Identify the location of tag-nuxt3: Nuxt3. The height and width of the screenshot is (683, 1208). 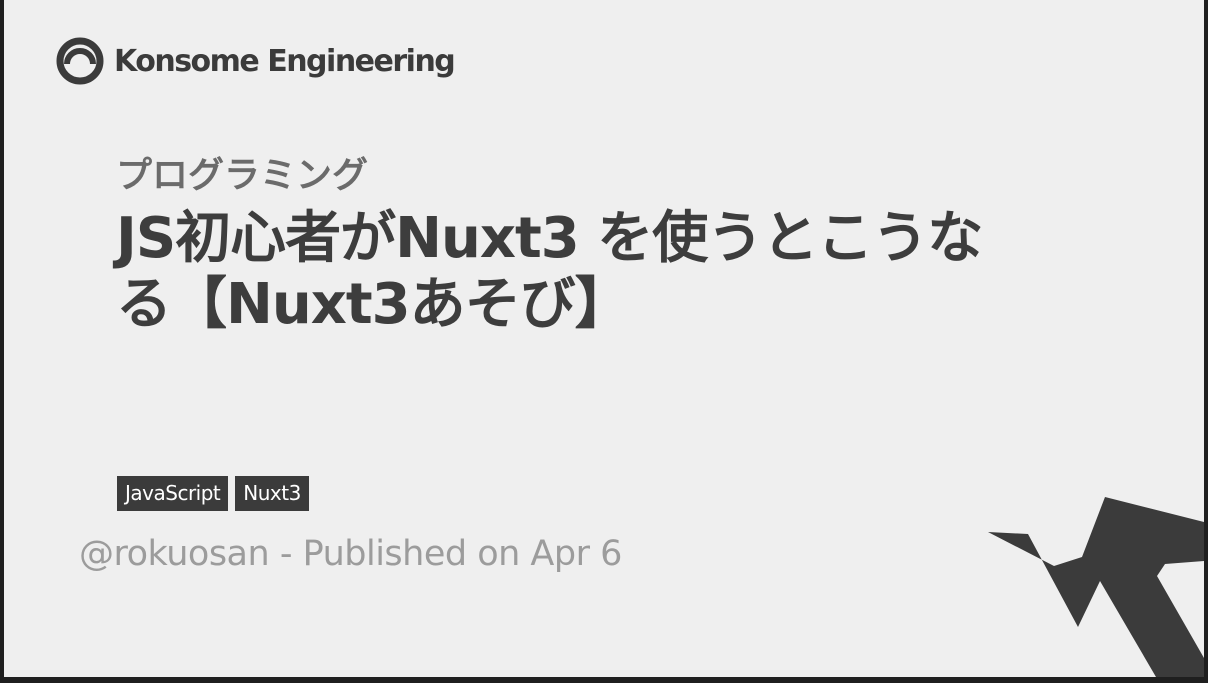
(272, 493).